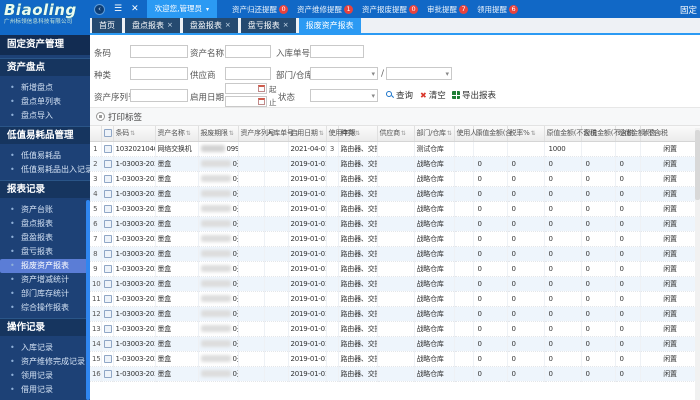 The height and width of the screenshot is (400, 700). I want to click on sidebar-item: 盘点导入, so click(45, 116).